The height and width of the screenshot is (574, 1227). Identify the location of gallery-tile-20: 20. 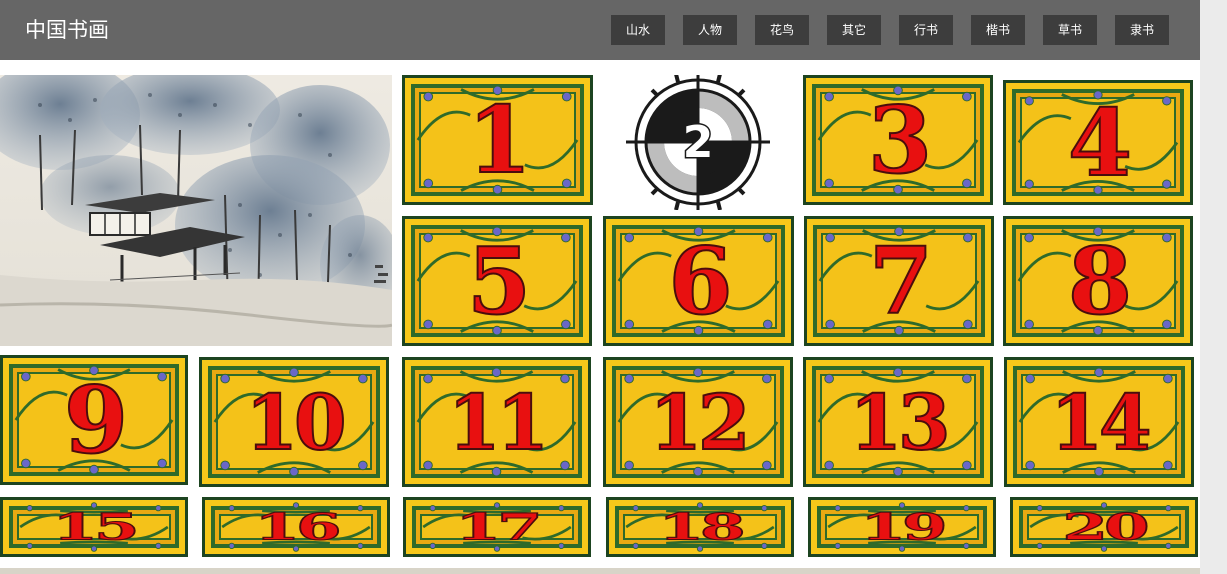
(1104, 527).